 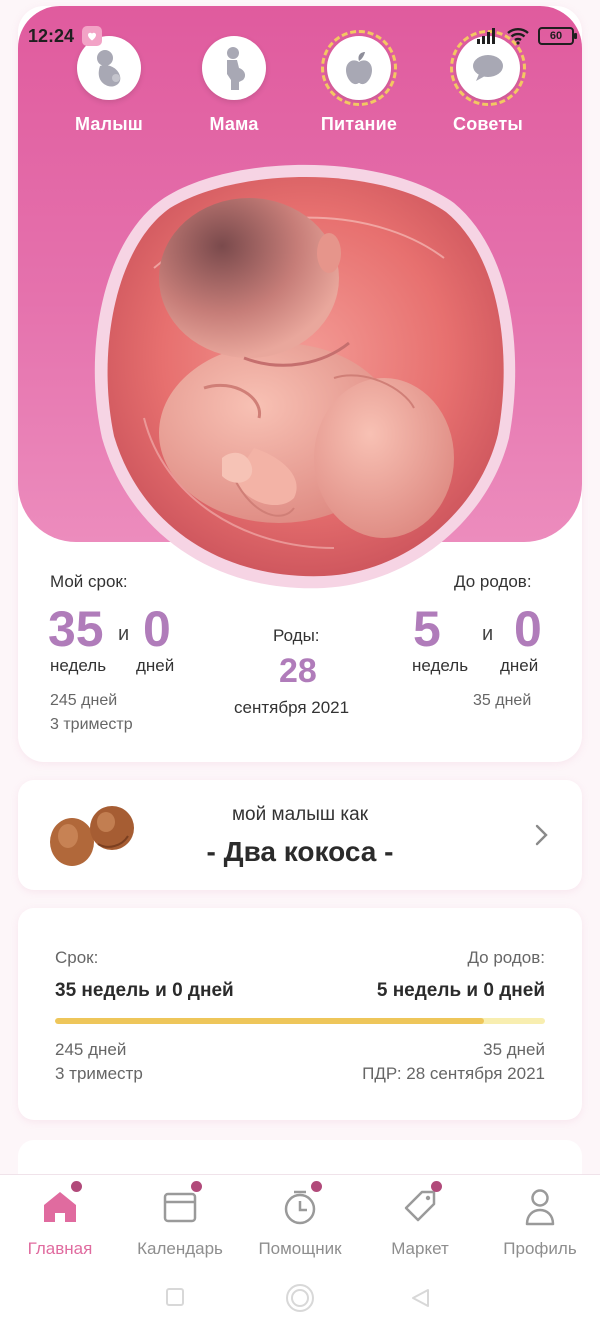 I want to click on birth-day: 28, so click(x=298, y=671).